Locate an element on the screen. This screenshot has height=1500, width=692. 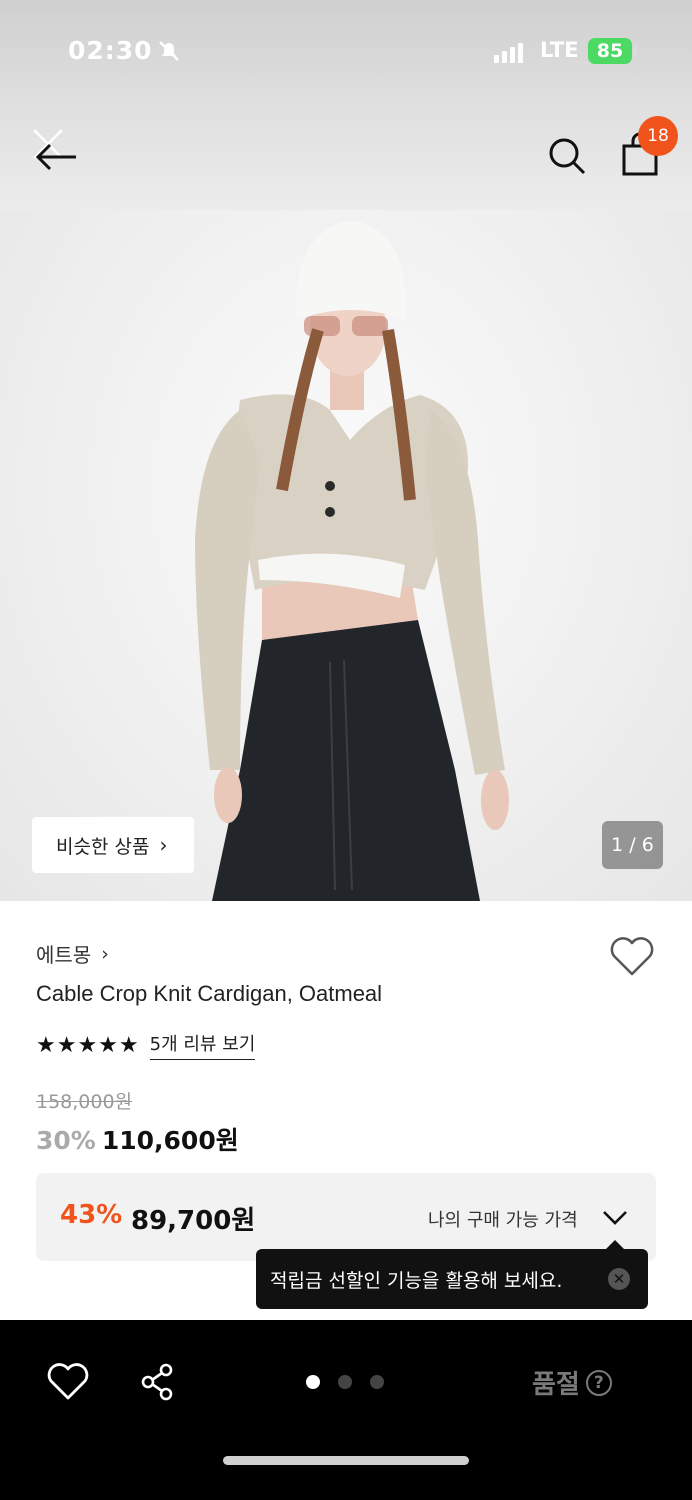
bell-slash-icon is located at coordinates (169, 51).